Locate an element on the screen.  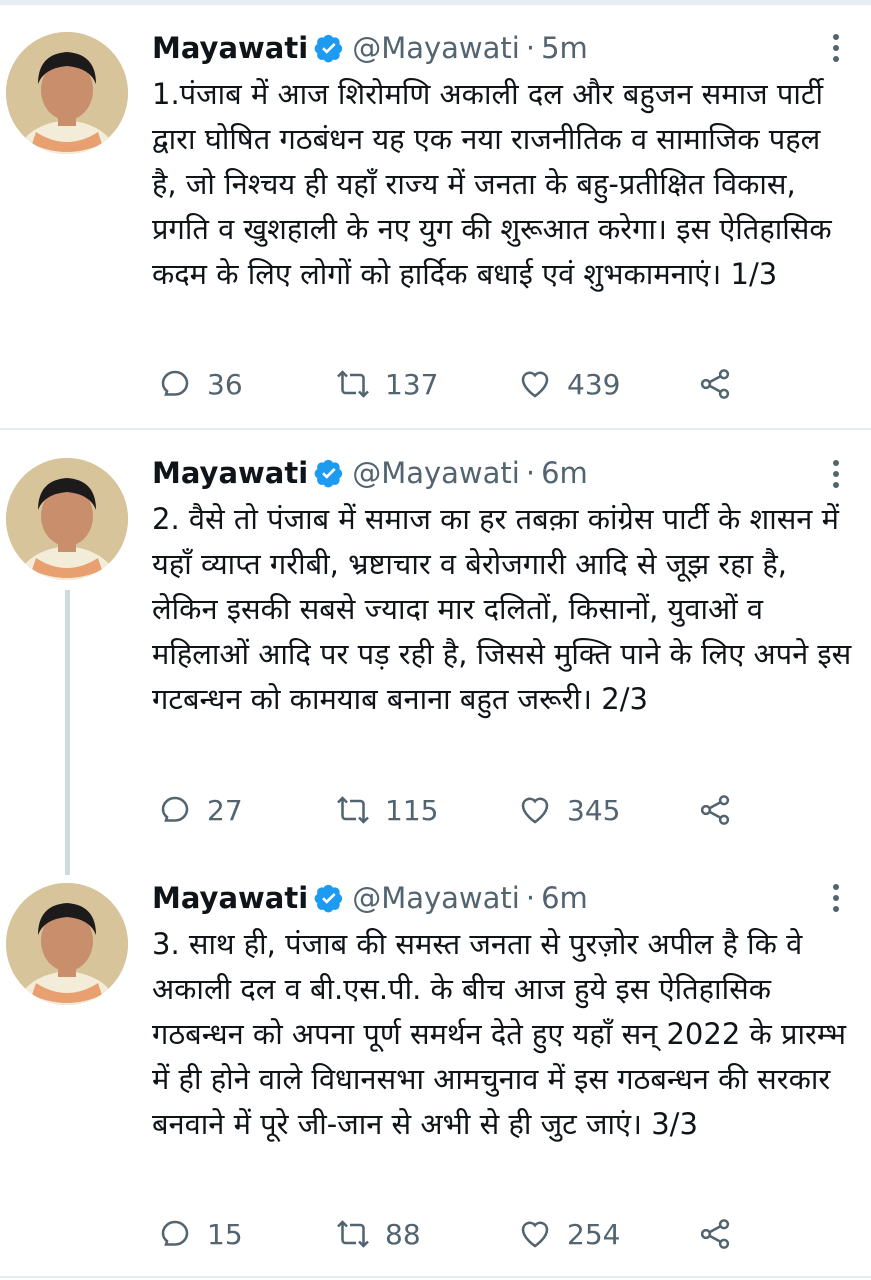
like-button: 439 is located at coordinates (568, 384).